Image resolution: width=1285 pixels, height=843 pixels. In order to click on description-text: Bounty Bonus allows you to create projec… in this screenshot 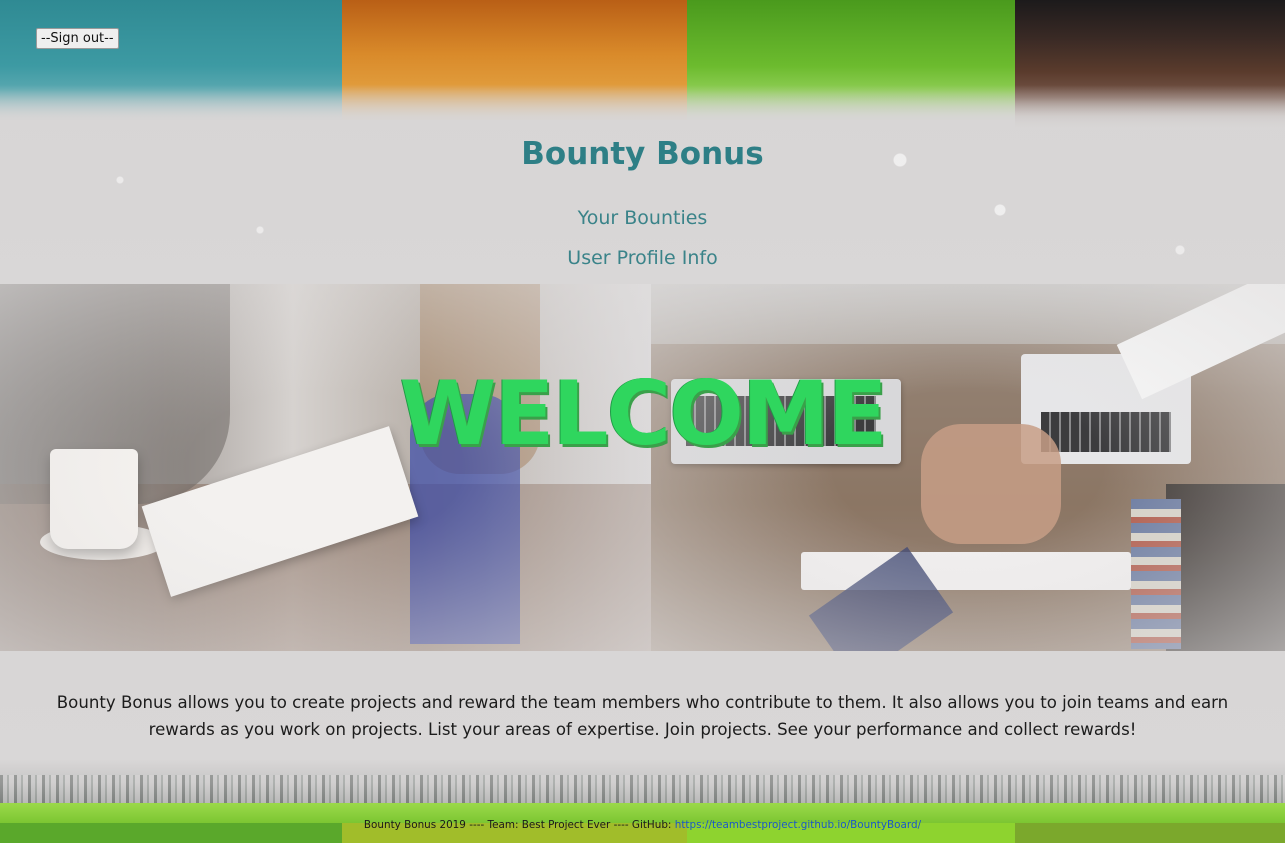, I will do `click(642, 716)`.